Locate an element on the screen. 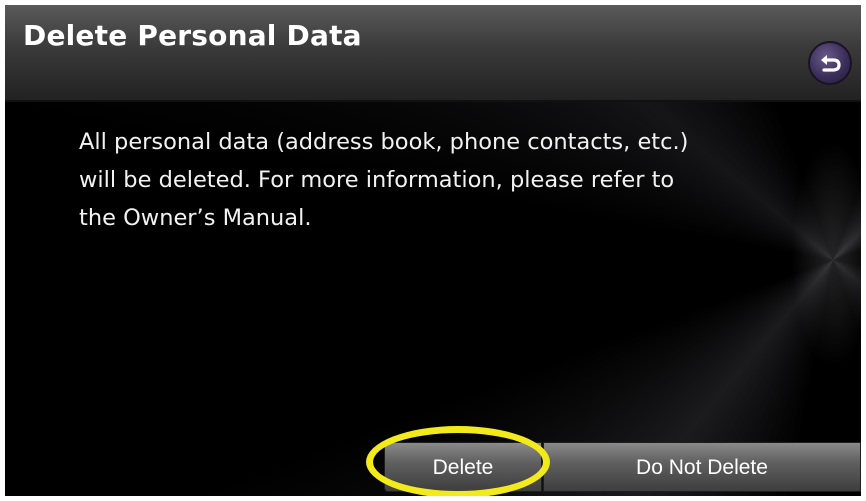 The width and height of the screenshot is (866, 501). back-button is located at coordinates (830, 63).